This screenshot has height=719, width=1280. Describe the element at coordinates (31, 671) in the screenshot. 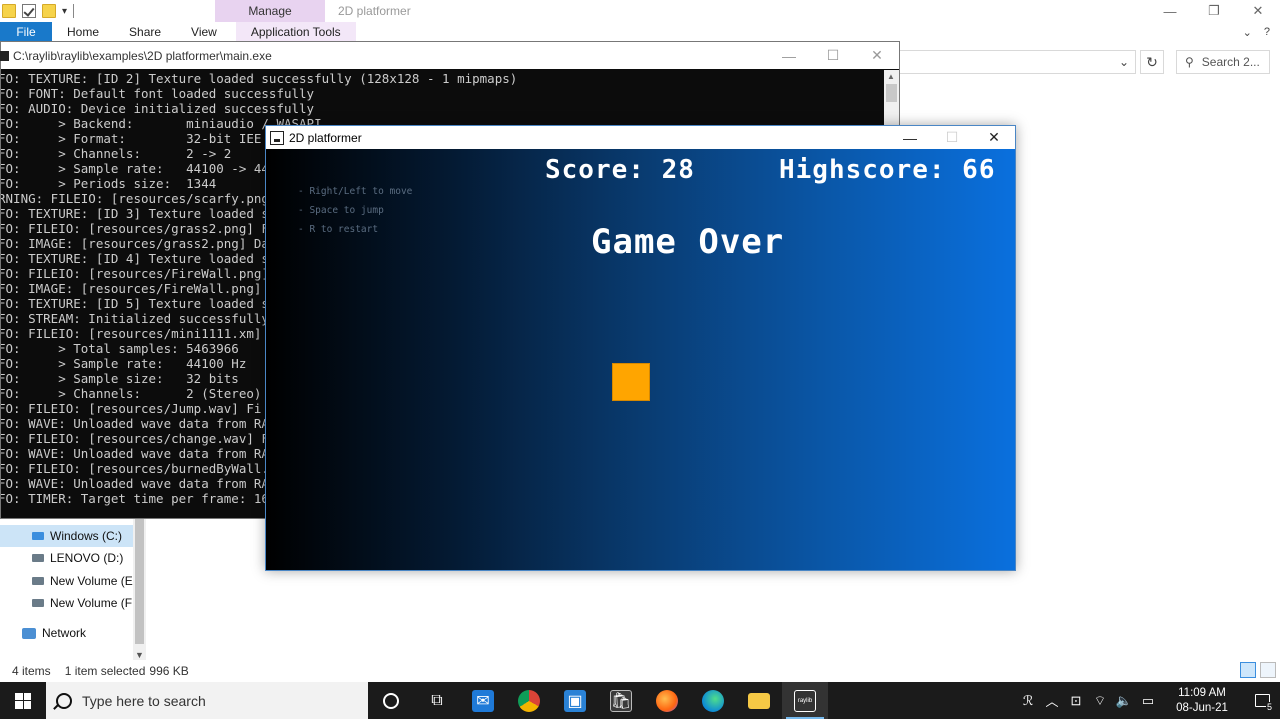

I see `item-count: 4 items` at that location.